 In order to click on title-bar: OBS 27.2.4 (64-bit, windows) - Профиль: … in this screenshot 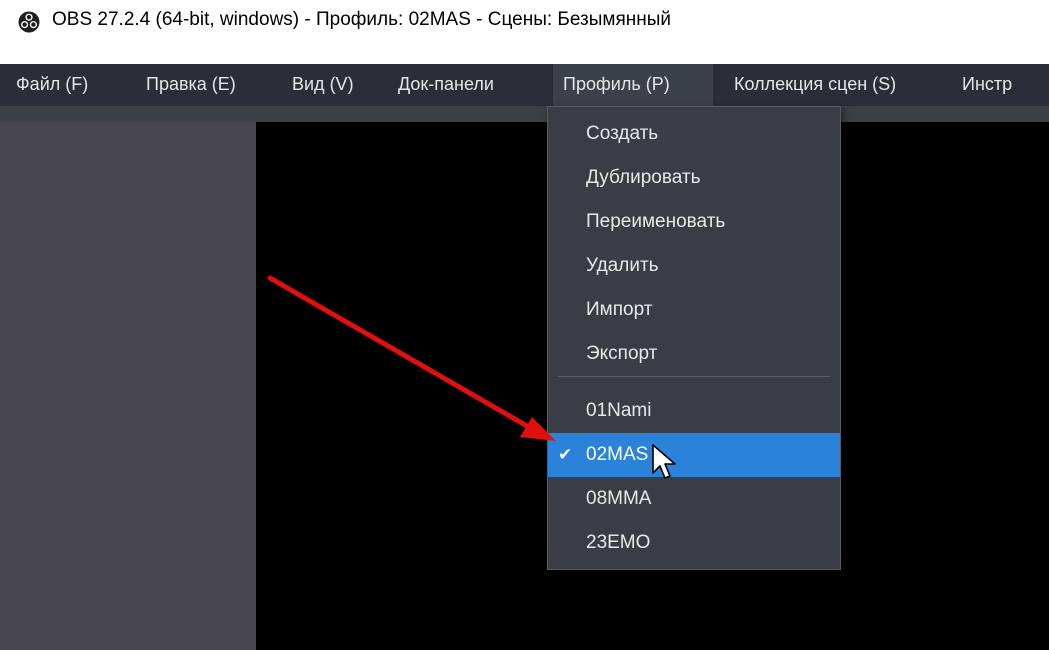, I will do `click(524, 32)`.